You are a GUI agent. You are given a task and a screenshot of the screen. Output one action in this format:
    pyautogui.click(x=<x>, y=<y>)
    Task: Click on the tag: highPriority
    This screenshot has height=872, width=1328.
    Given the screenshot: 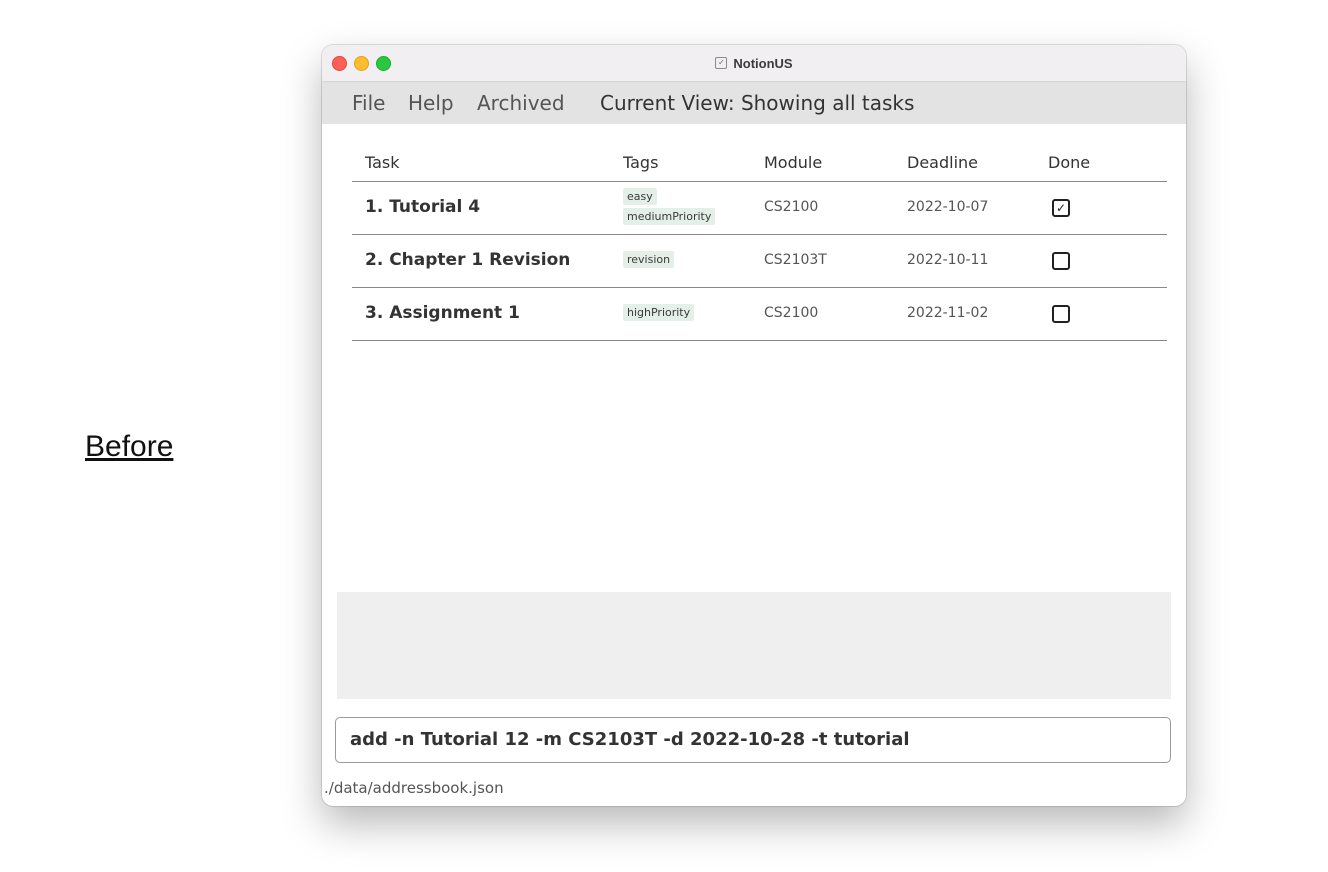 What is the action you would take?
    pyautogui.click(x=659, y=312)
    